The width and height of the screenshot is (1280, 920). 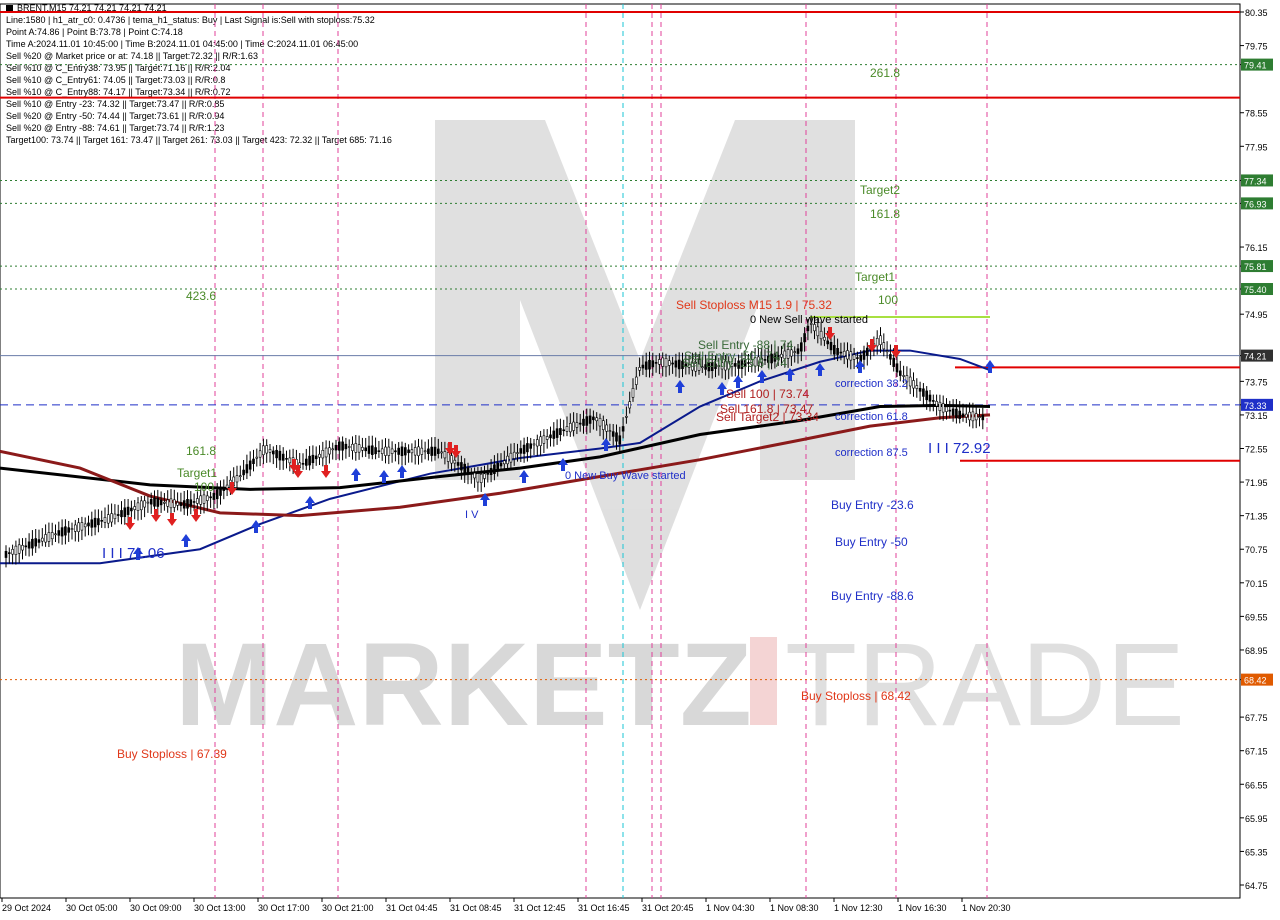 What do you see at coordinates (767, 417) in the screenshot?
I see `sell-target2-label: Sell Target2 | 73.34` at bounding box center [767, 417].